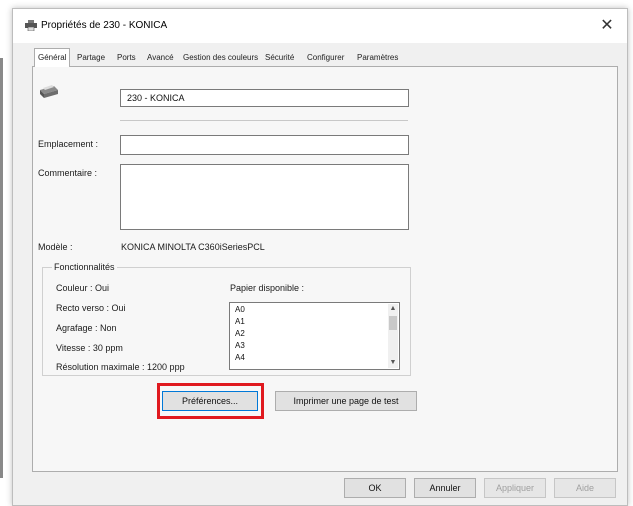 The image size is (633, 506). Describe the element at coordinates (346, 401) in the screenshot. I see `print-test-page-button: Imprimer une page de test` at that location.